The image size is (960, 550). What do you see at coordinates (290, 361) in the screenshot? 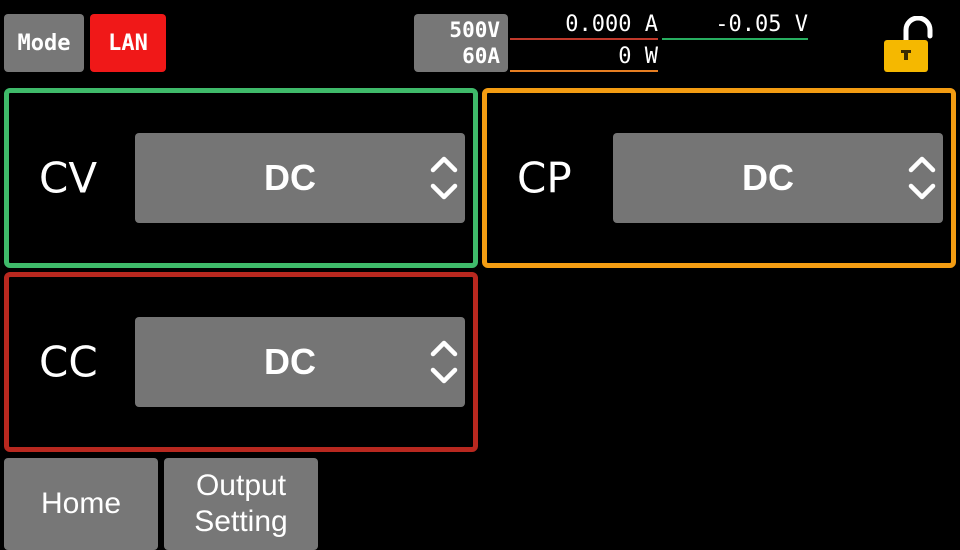
I see `cc-source-value: DC` at bounding box center [290, 361].